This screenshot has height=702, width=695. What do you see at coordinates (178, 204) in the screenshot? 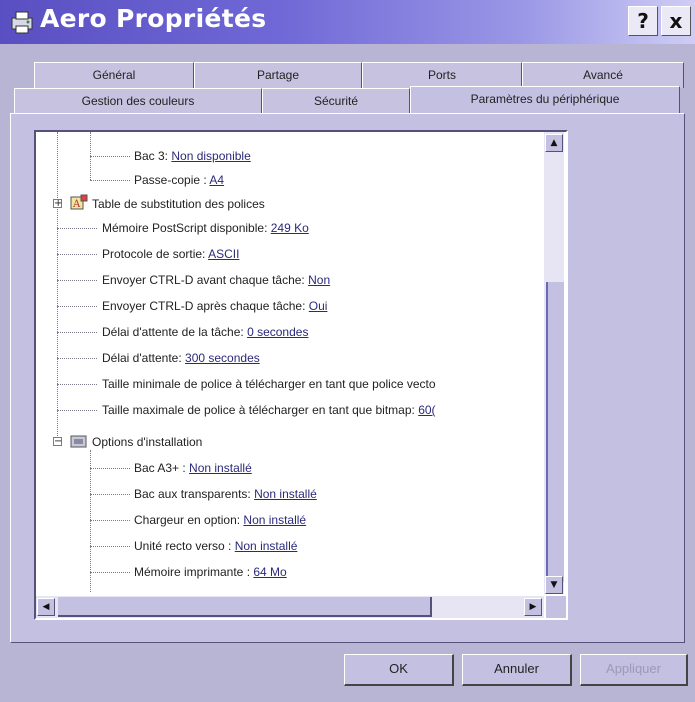
I see `tree-node-substitution-polices: Table de substitution des polices` at bounding box center [178, 204].